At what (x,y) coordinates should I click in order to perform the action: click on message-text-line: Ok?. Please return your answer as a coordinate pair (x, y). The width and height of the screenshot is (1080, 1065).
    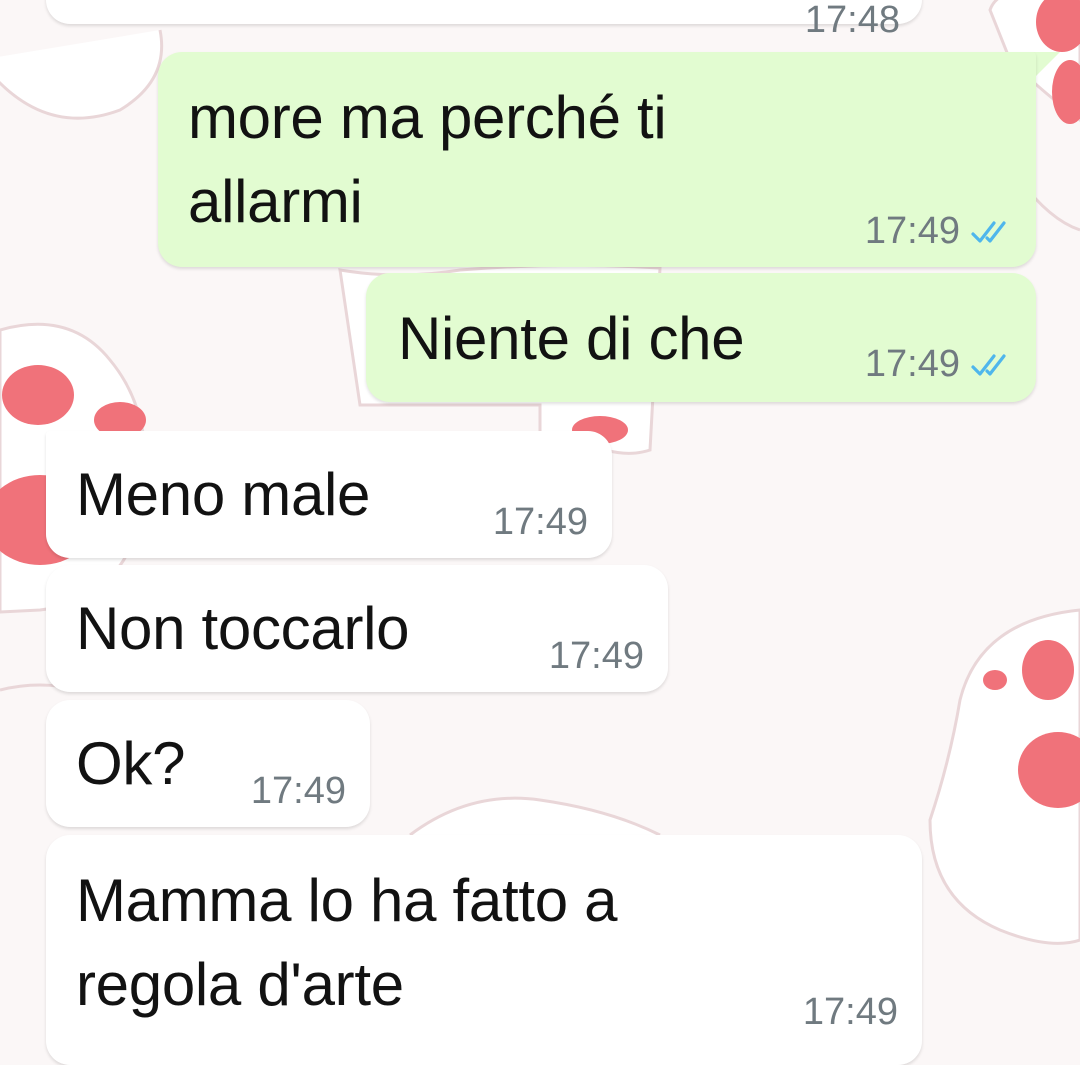
    Looking at the image, I should click on (131, 763).